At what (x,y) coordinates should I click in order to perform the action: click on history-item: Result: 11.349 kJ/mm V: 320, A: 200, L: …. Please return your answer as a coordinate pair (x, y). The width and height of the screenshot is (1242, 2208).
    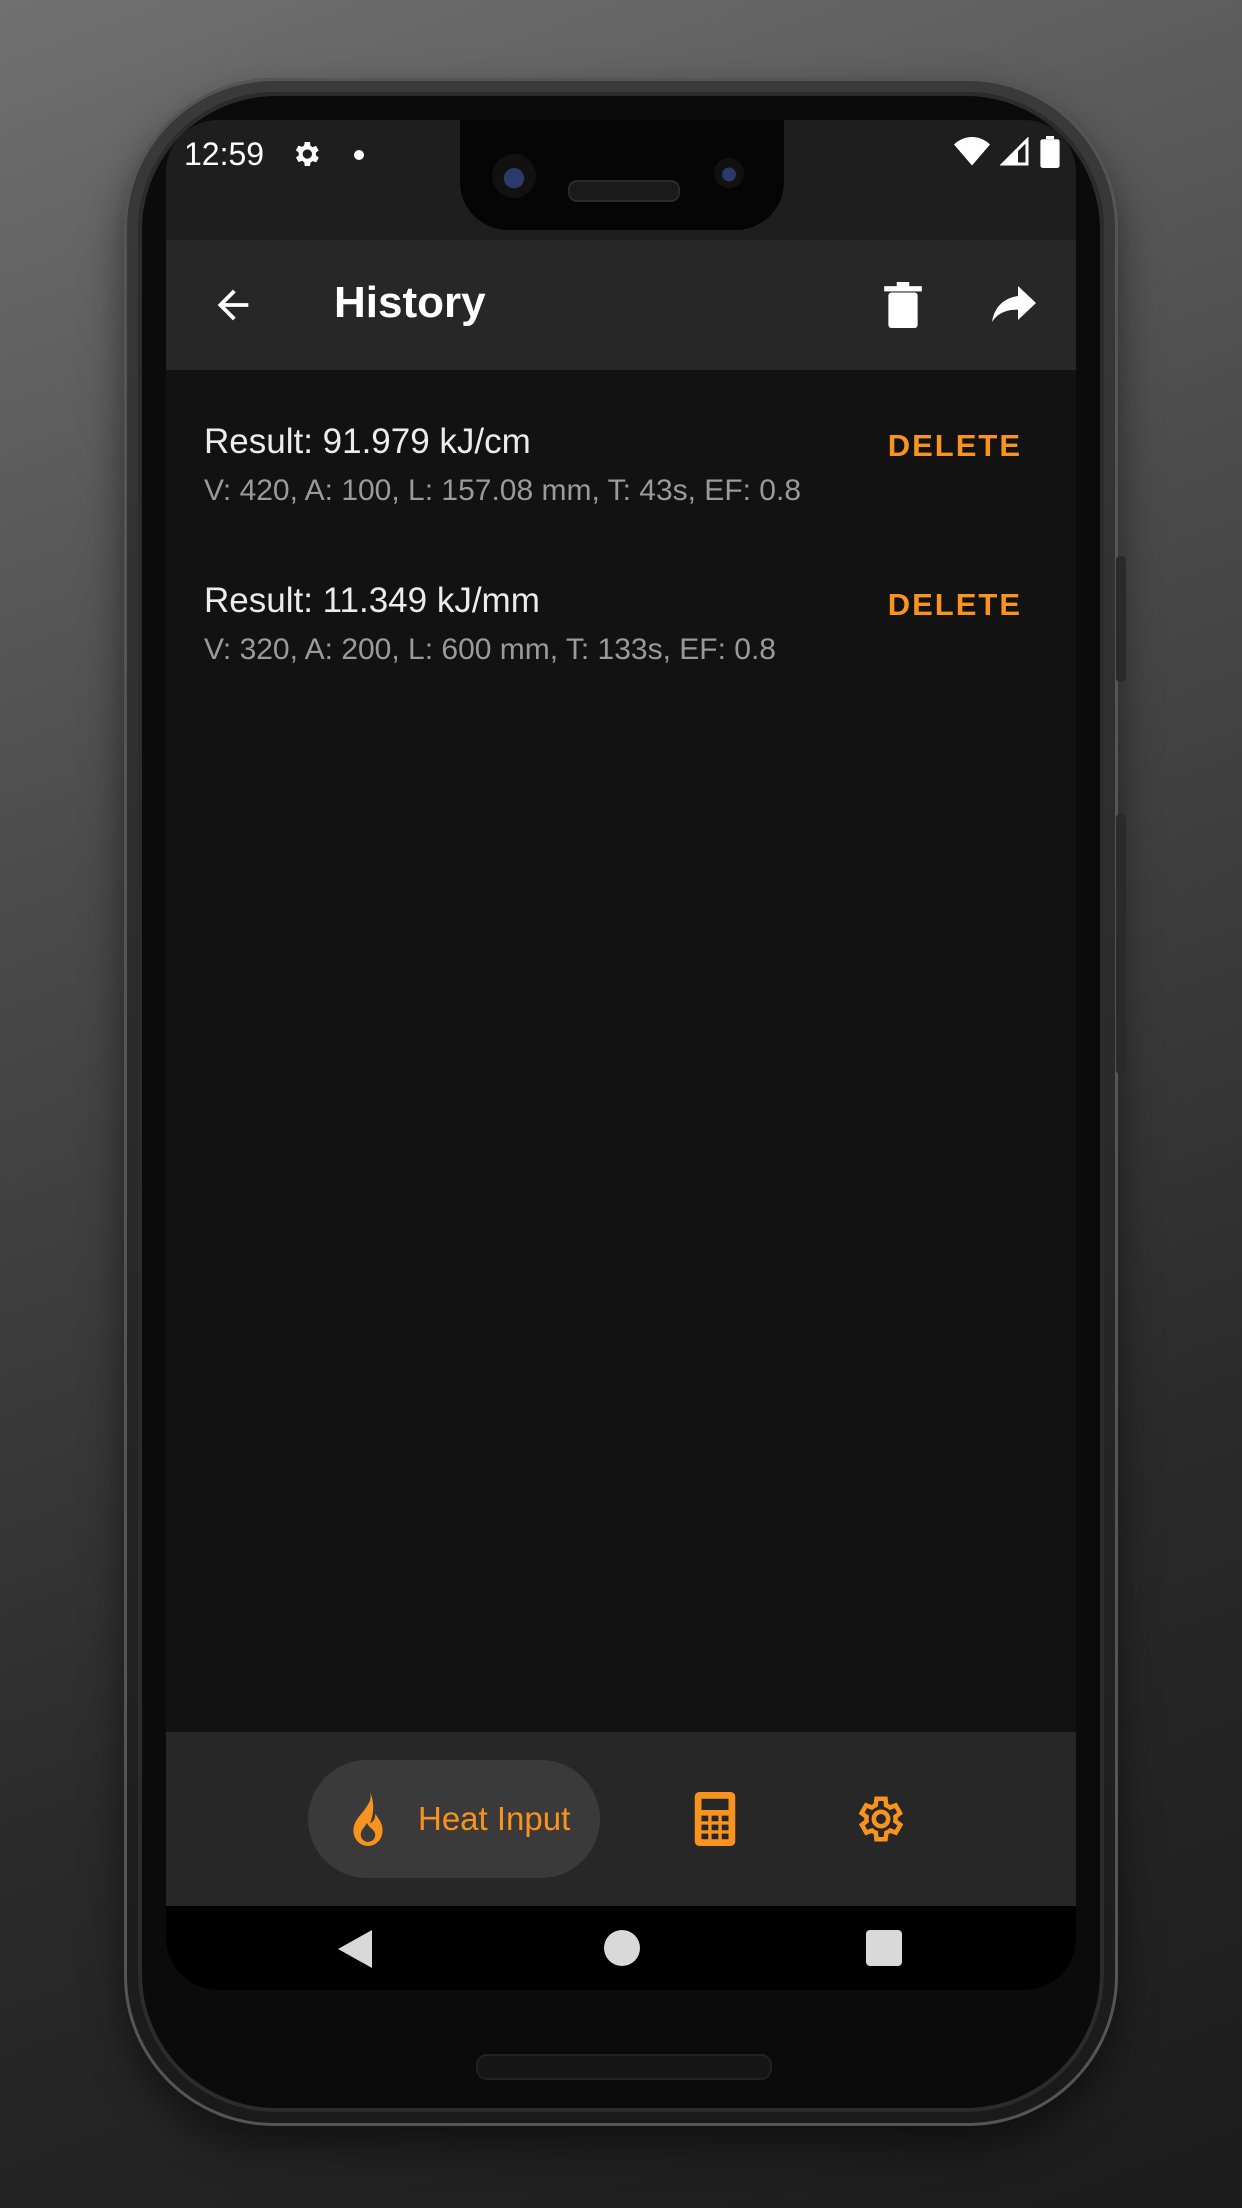
    Looking at the image, I should click on (621, 608).